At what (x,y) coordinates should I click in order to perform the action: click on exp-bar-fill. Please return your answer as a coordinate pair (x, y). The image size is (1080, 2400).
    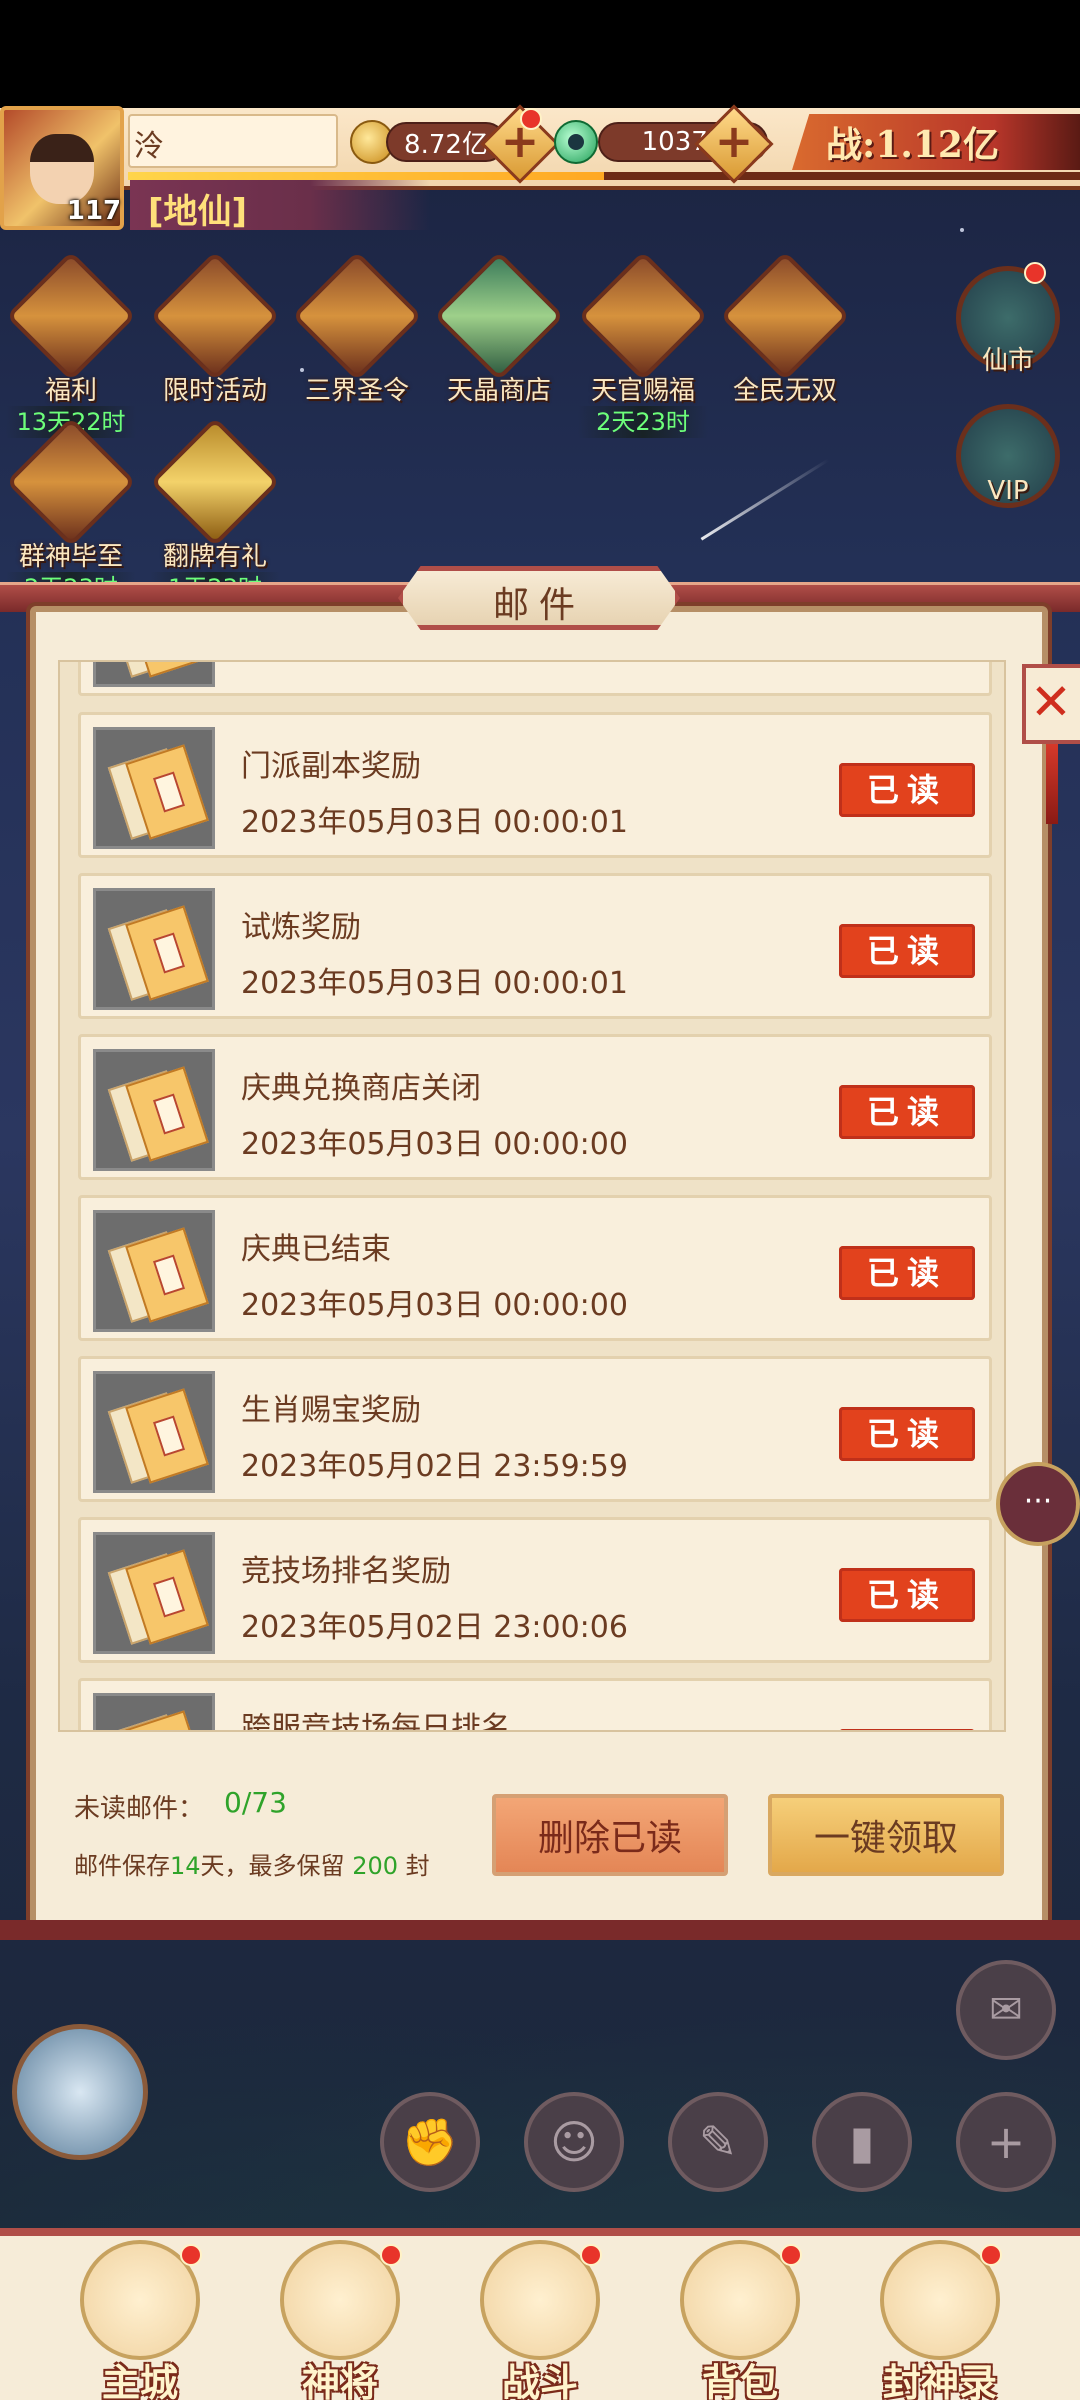
    Looking at the image, I should click on (366, 176).